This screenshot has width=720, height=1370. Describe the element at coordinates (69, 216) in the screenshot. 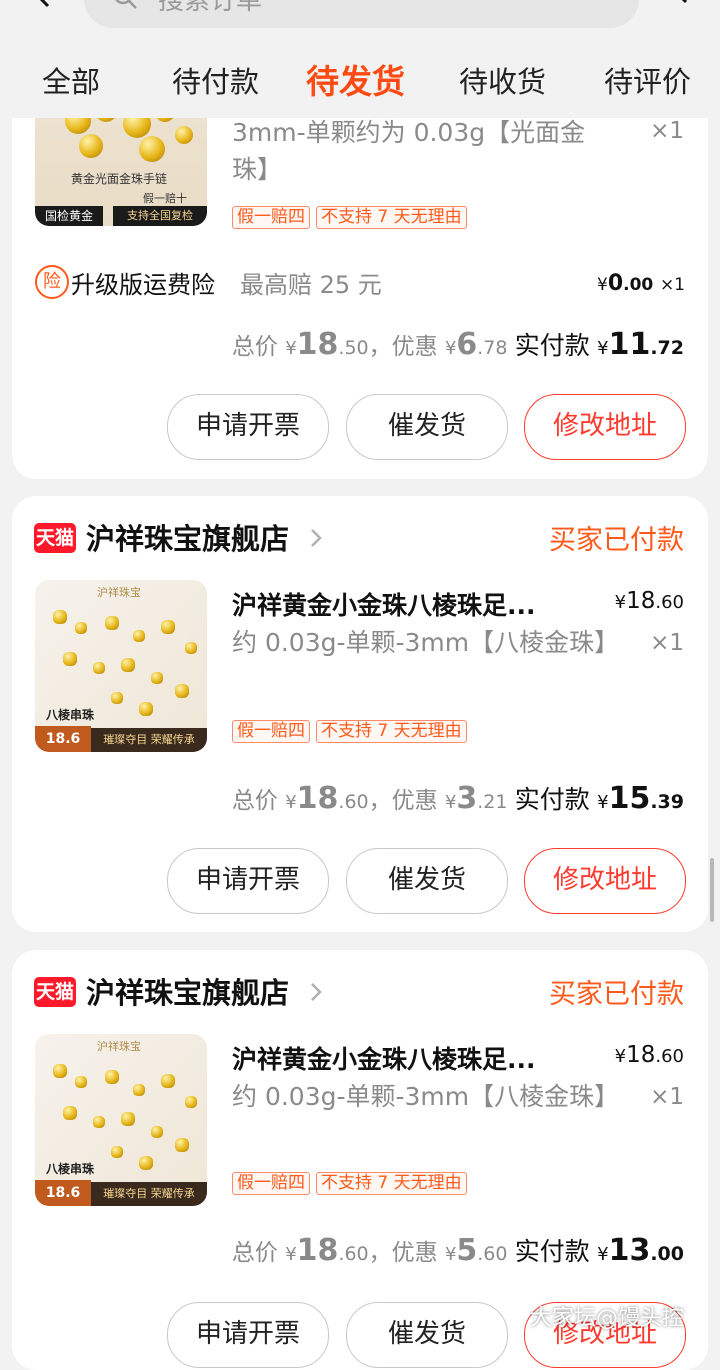

I see `image-caption-cert: 国检黄金` at that location.